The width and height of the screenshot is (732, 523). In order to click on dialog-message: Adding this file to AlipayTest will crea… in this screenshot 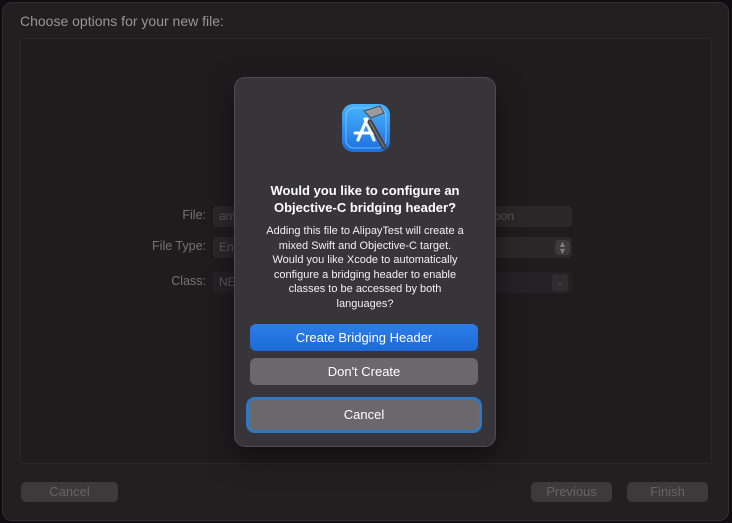, I will do `click(365, 267)`.